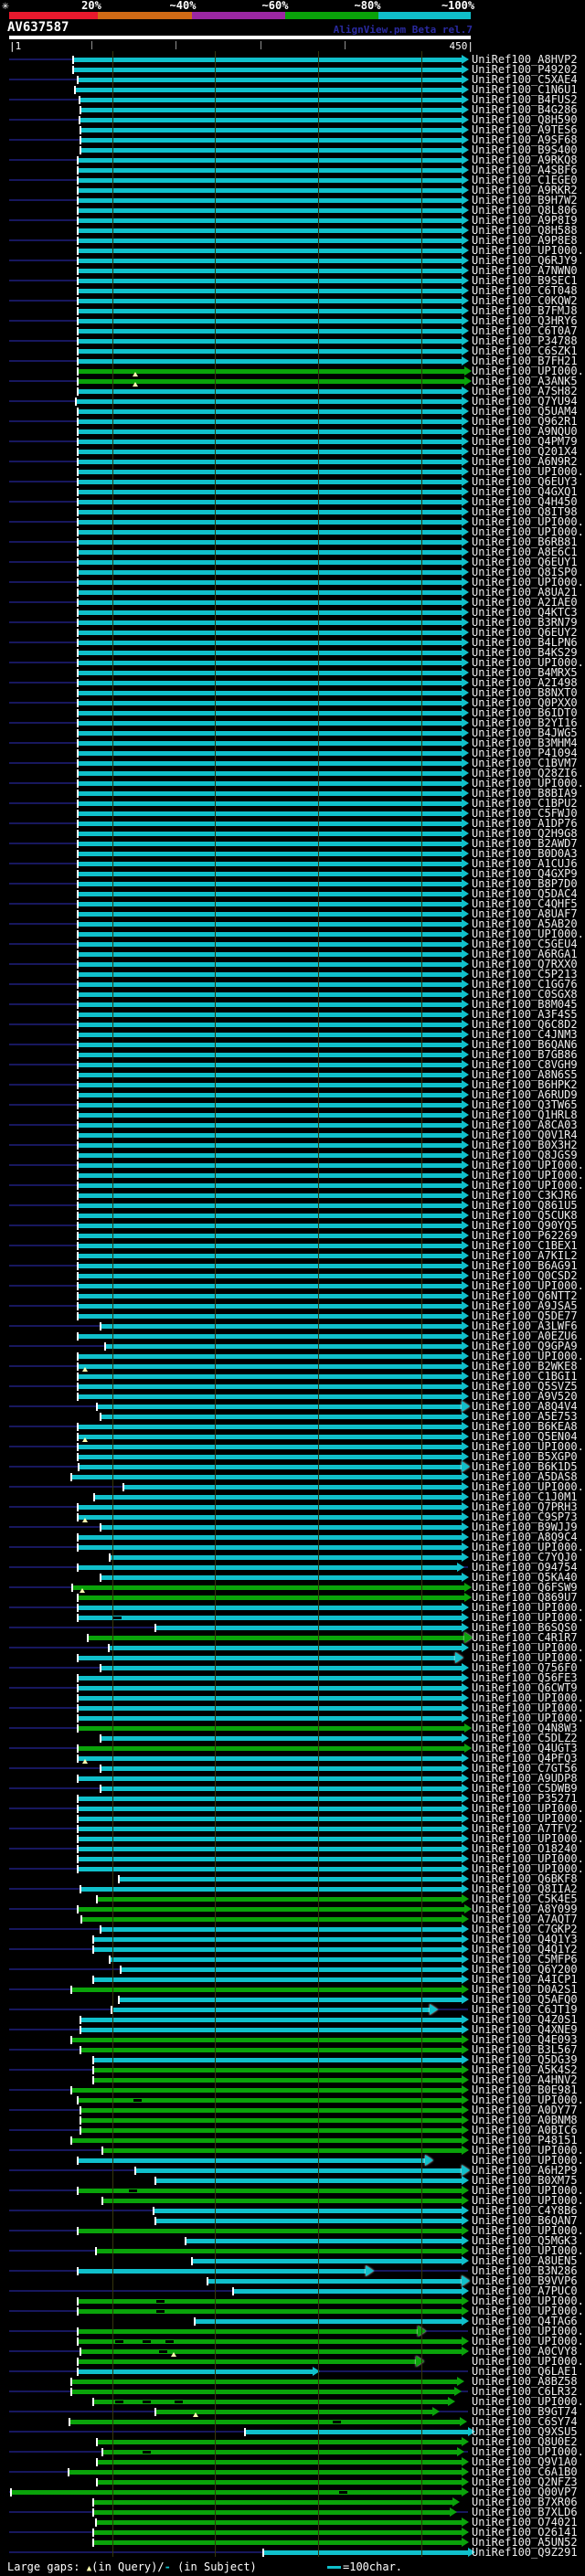 The height and width of the screenshot is (2576, 585). I want to click on subject-label: UniRef100_Q9Z291, so click(525, 2552).